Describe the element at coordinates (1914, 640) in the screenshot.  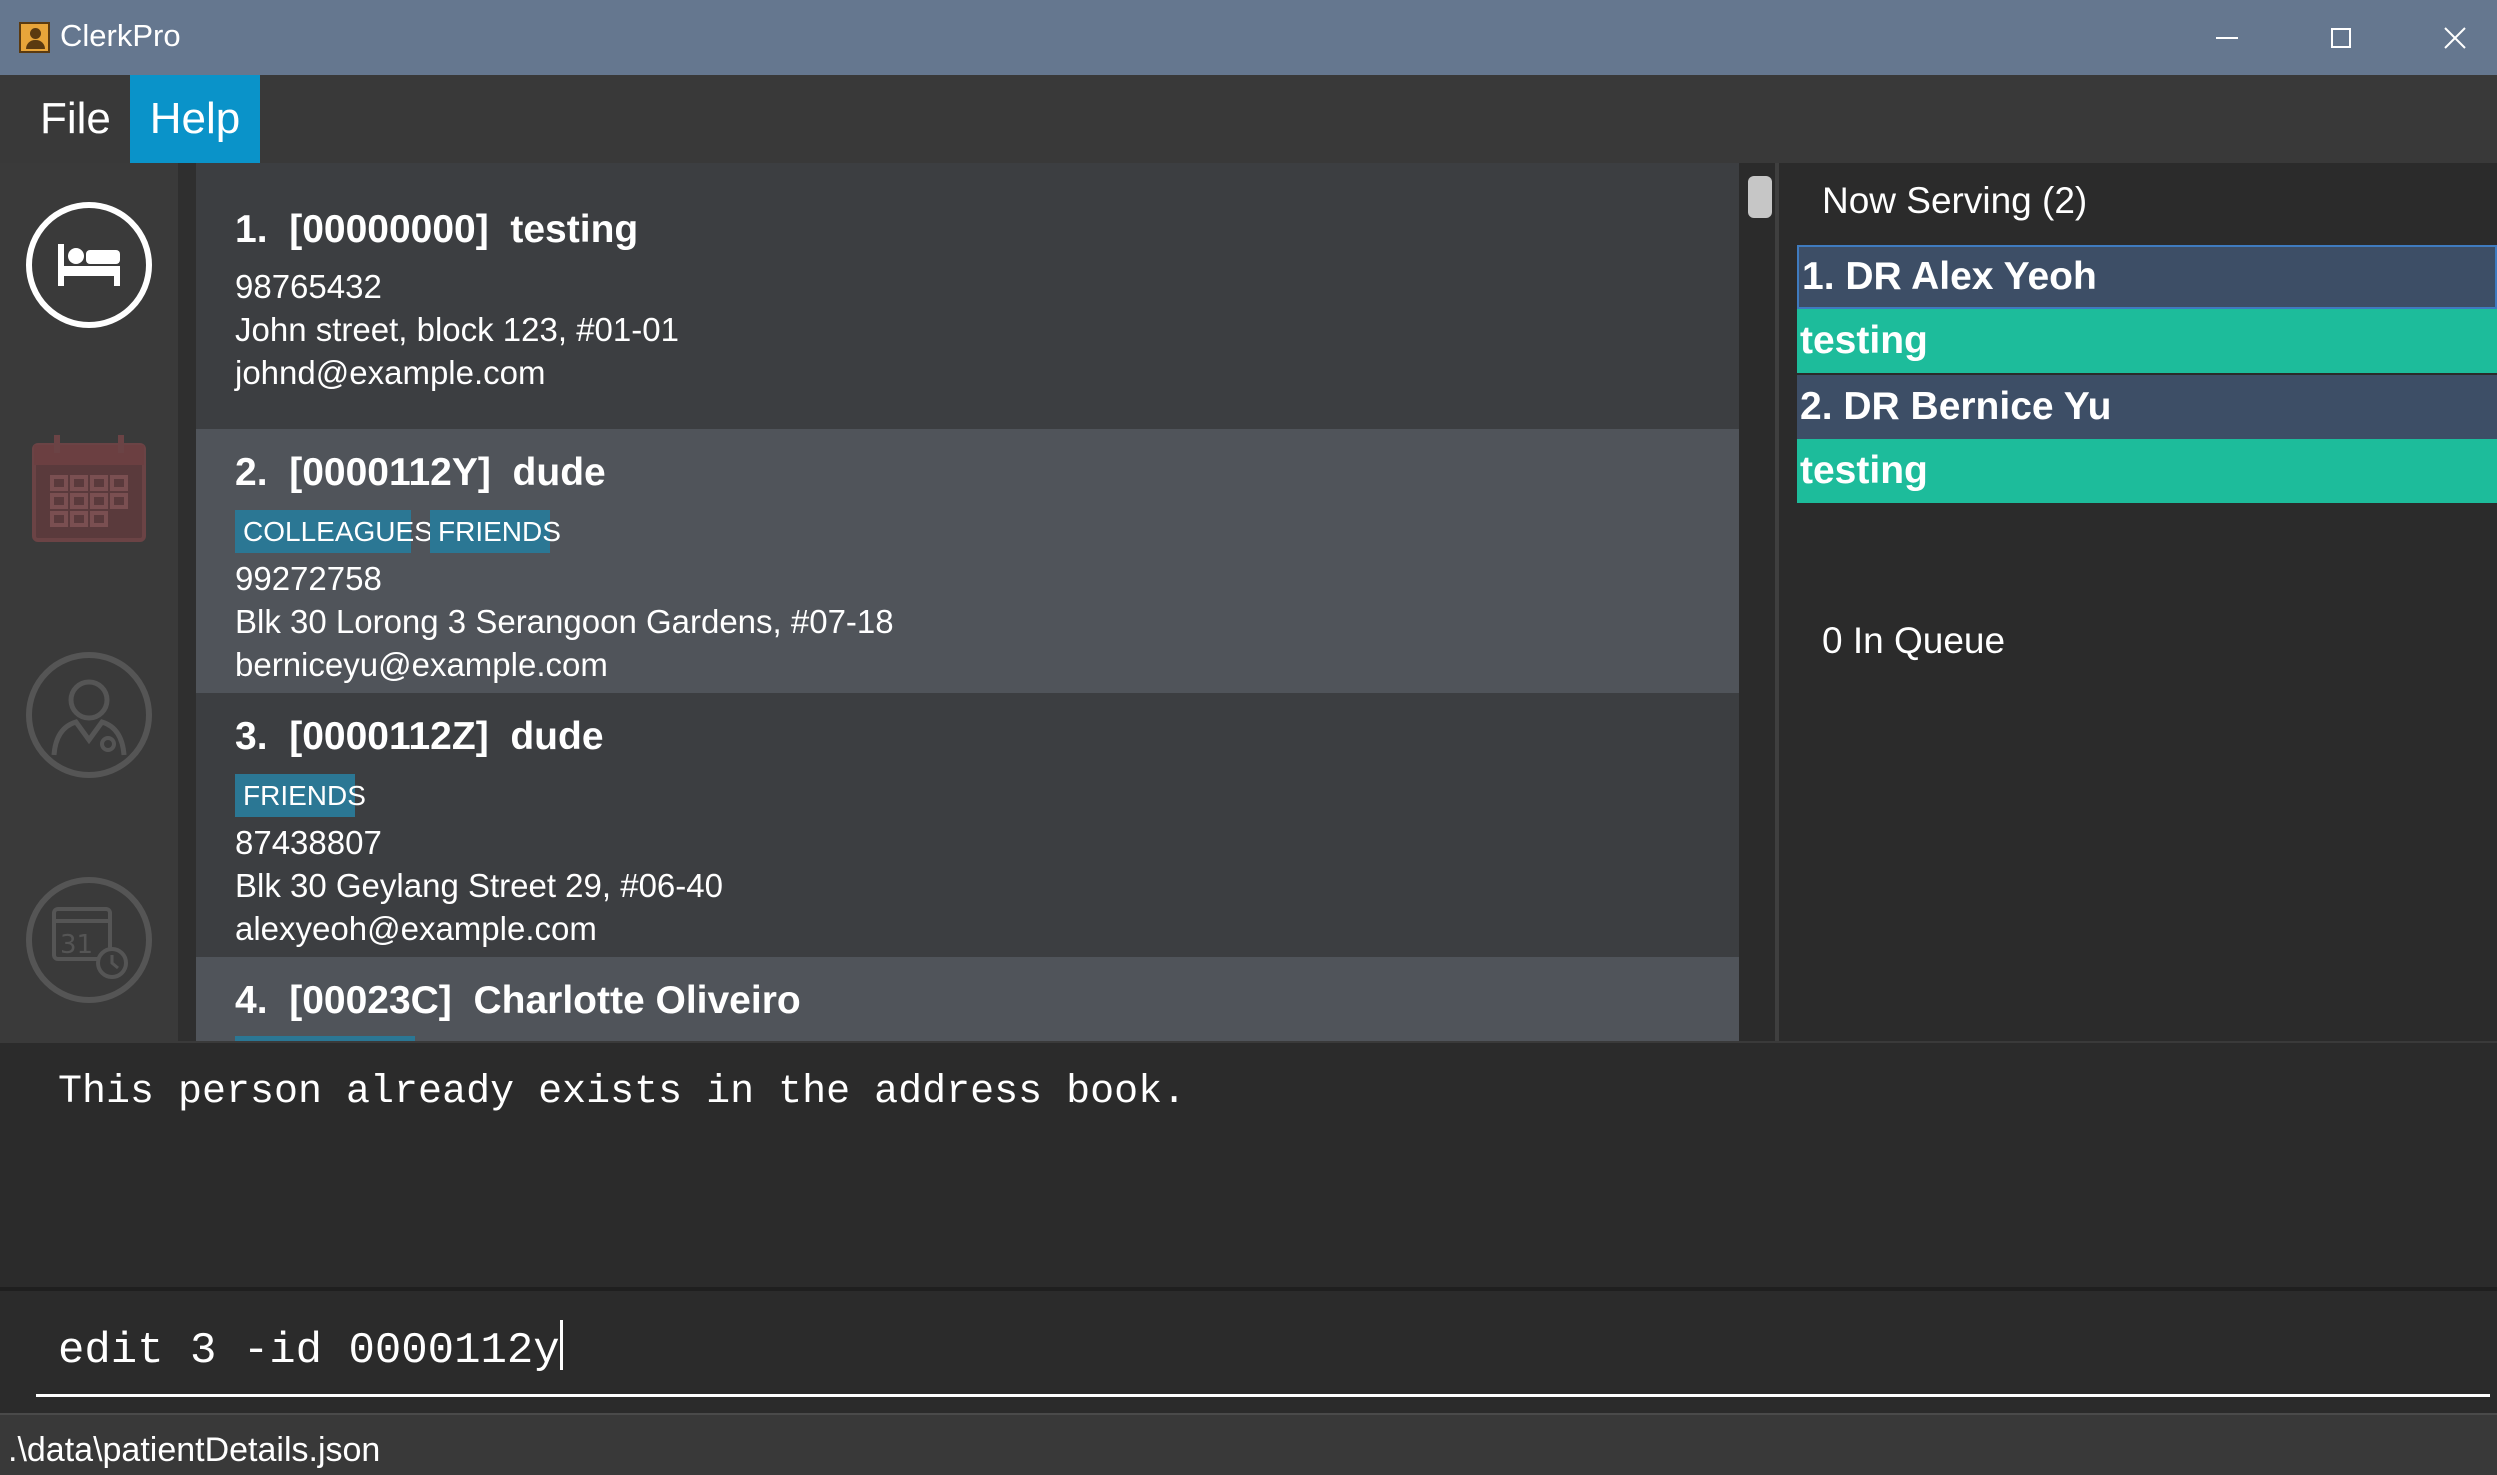
I see `in-queue-label: 0 In Queue` at that location.